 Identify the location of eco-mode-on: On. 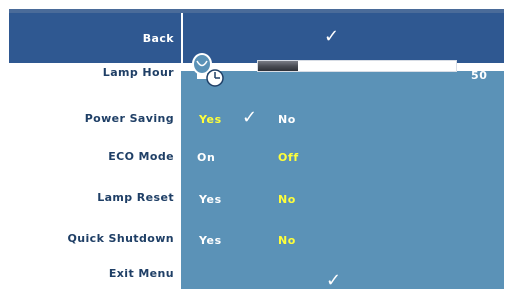
(206, 157).